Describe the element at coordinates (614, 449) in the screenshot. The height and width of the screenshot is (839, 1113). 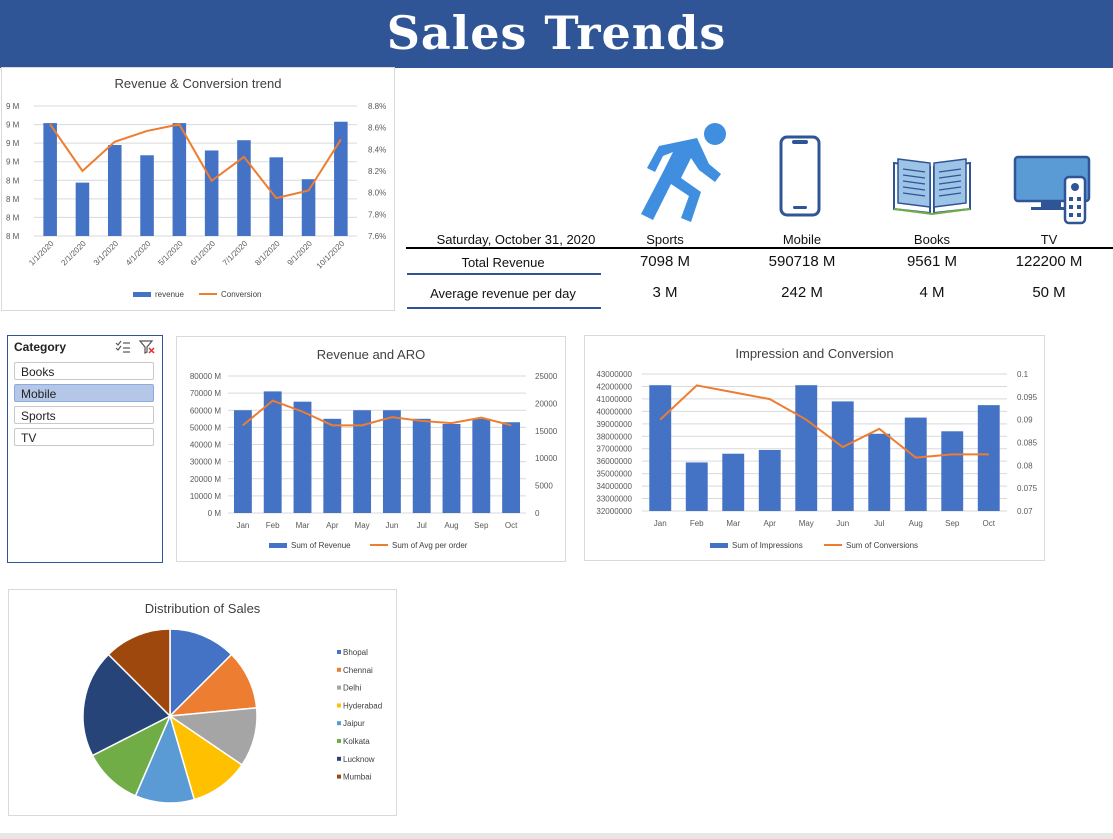
I see `y-left-tick-label: 37000000` at that location.